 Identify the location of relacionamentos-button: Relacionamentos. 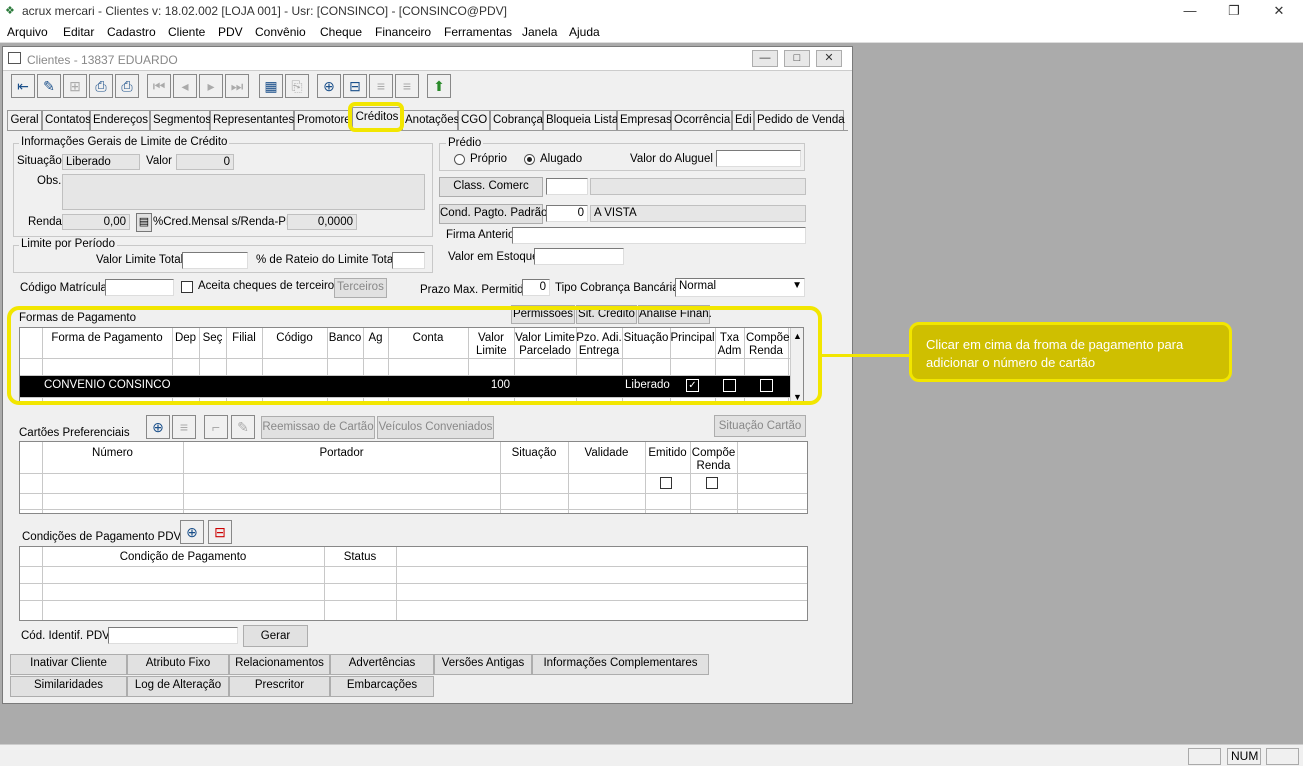
(279, 664).